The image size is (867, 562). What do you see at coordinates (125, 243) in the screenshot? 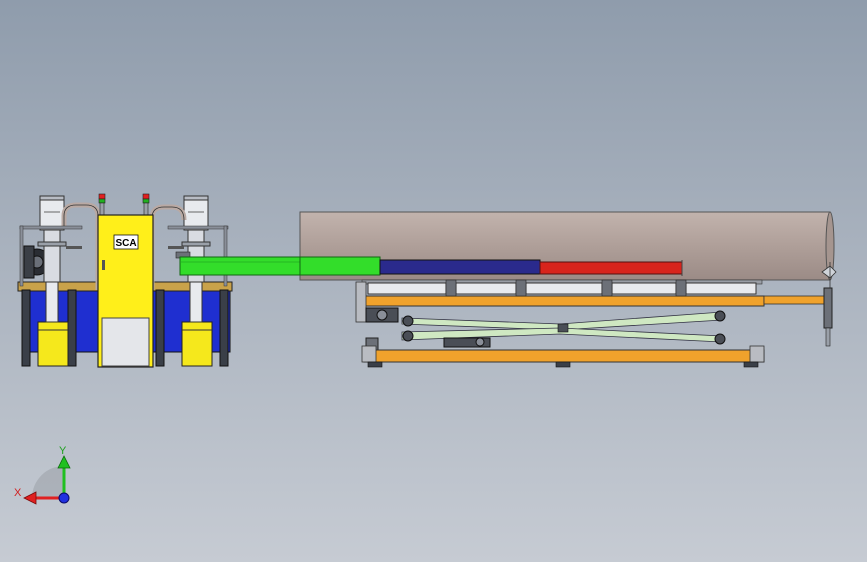
I see `cabinet-label: SCA` at bounding box center [125, 243].